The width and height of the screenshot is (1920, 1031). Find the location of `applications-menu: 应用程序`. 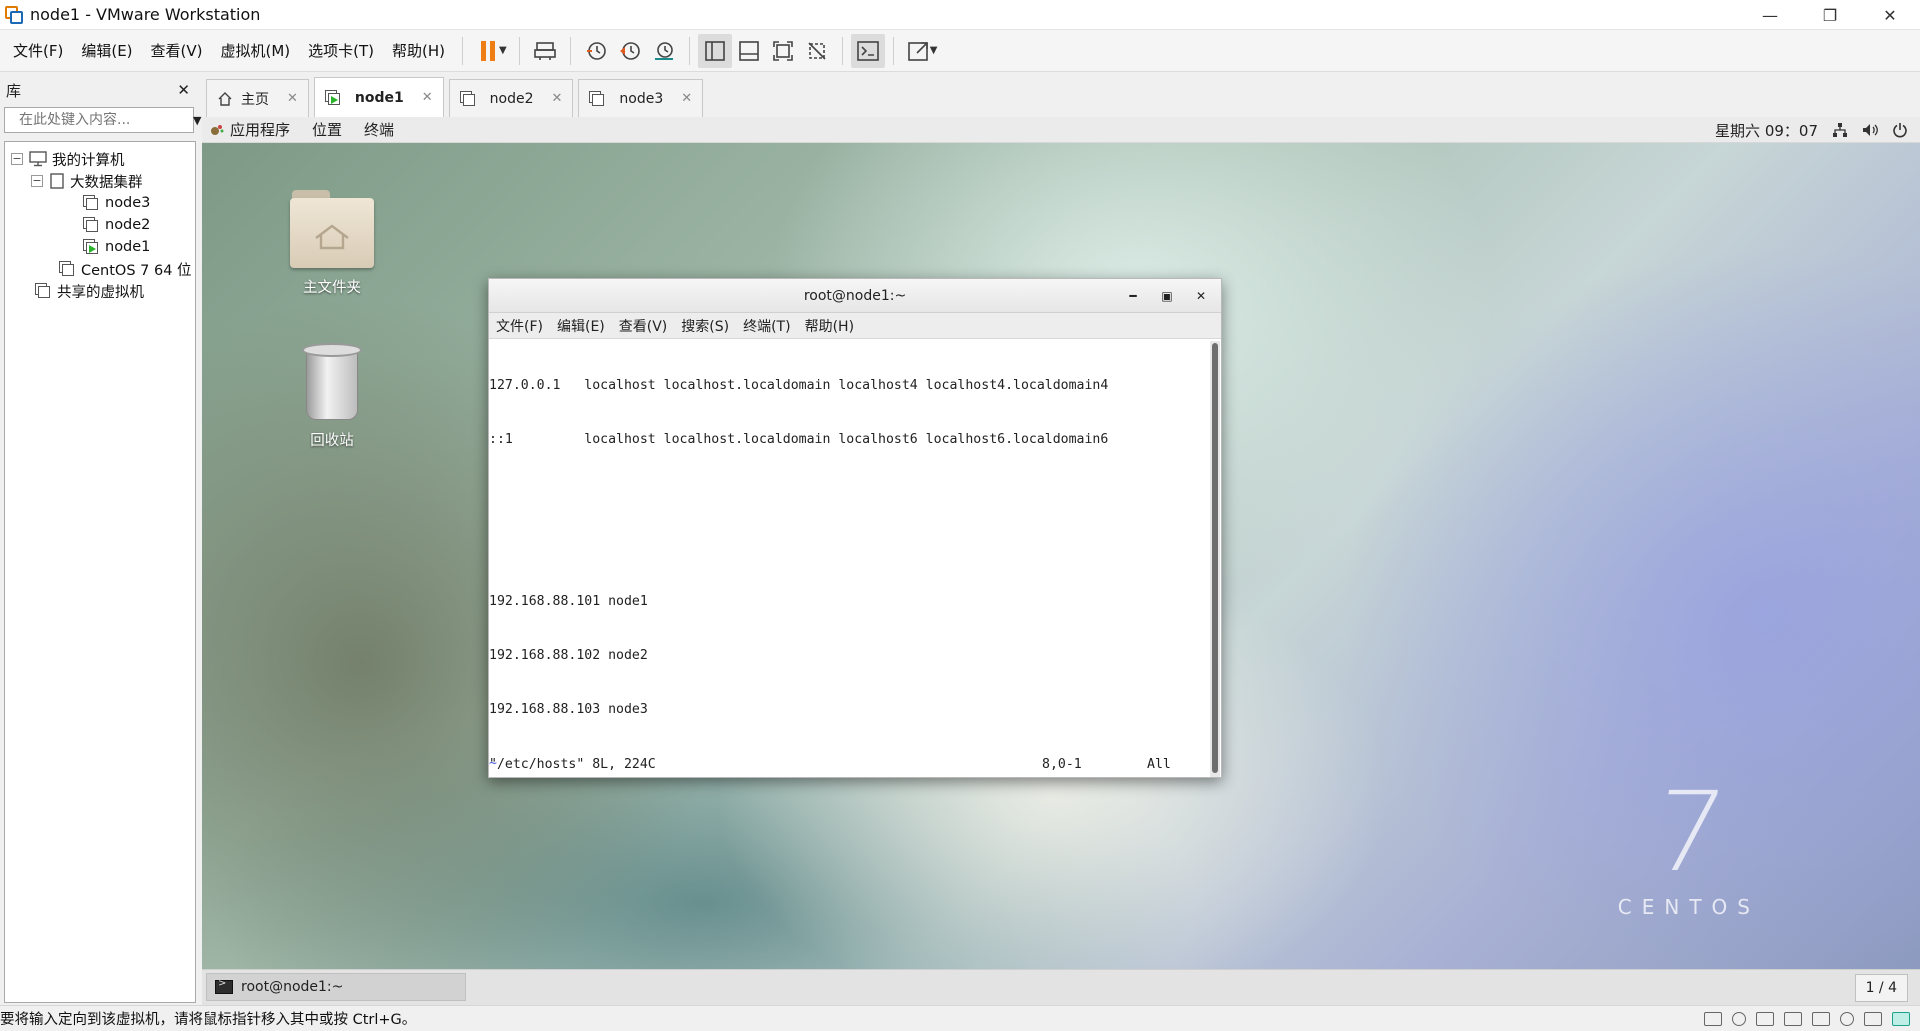

applications-menu: 应用程序 is located at coordinates (250, 129).